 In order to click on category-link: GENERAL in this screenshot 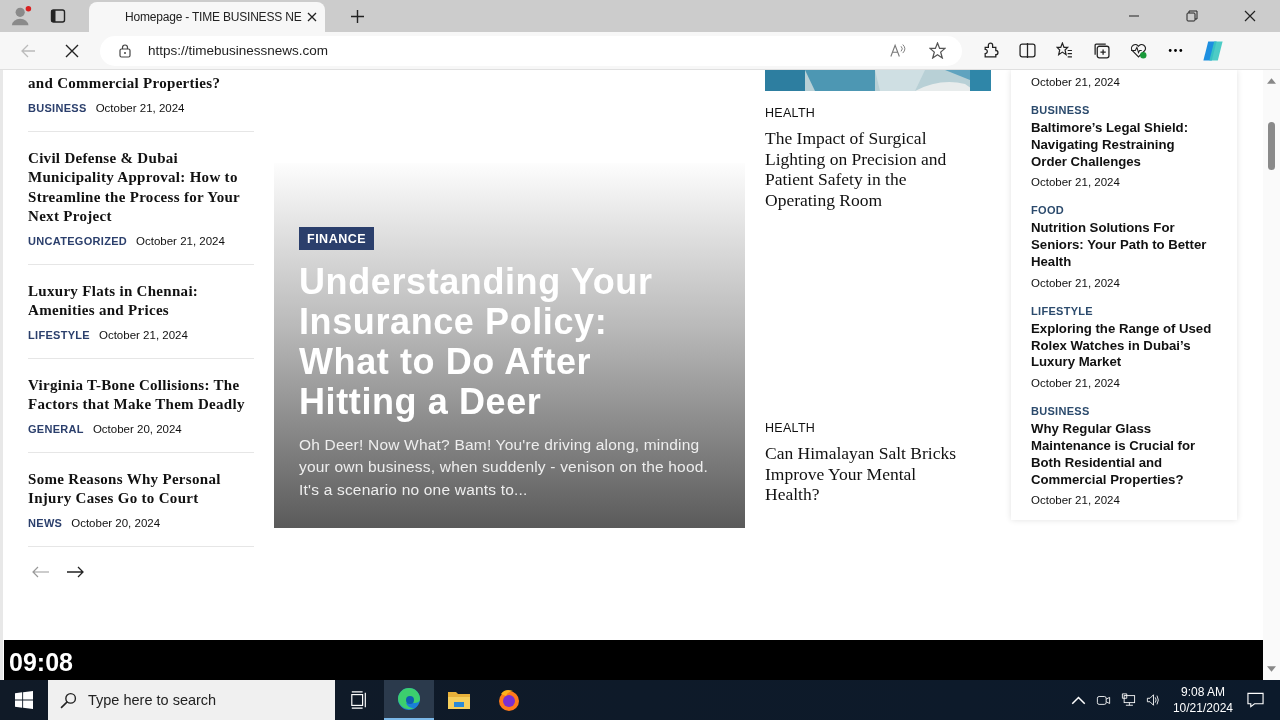, I will do `click(56, 428)`.